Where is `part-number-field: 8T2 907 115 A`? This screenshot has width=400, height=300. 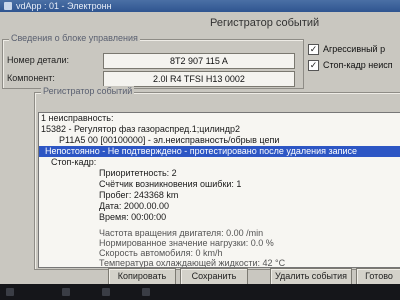
part-number-field: 8T2 907 115 A is located at coordinates (199, 61).